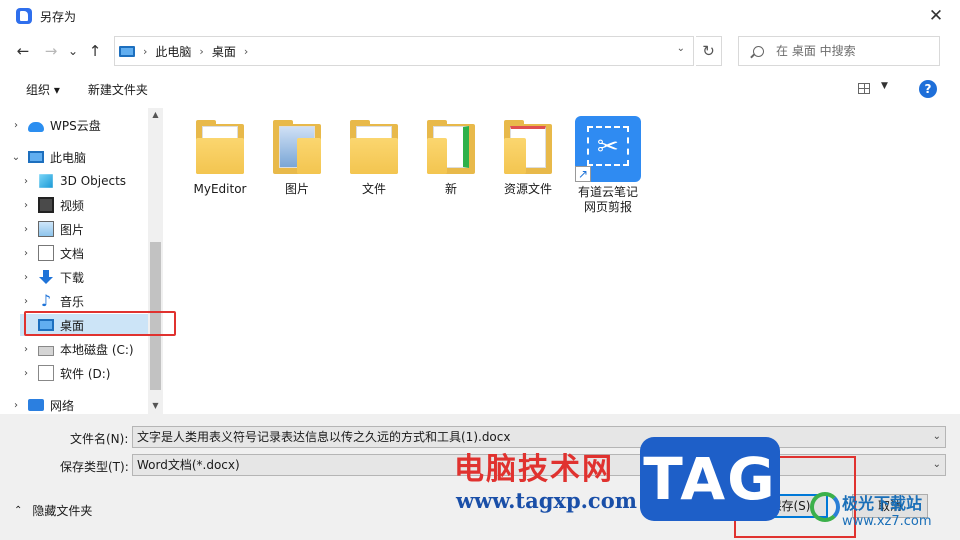 The image size is (960, 540). Describe the element at coordinates (95, 51) in the screenshot. I see `up-arrow-icon: ↑` at that location.